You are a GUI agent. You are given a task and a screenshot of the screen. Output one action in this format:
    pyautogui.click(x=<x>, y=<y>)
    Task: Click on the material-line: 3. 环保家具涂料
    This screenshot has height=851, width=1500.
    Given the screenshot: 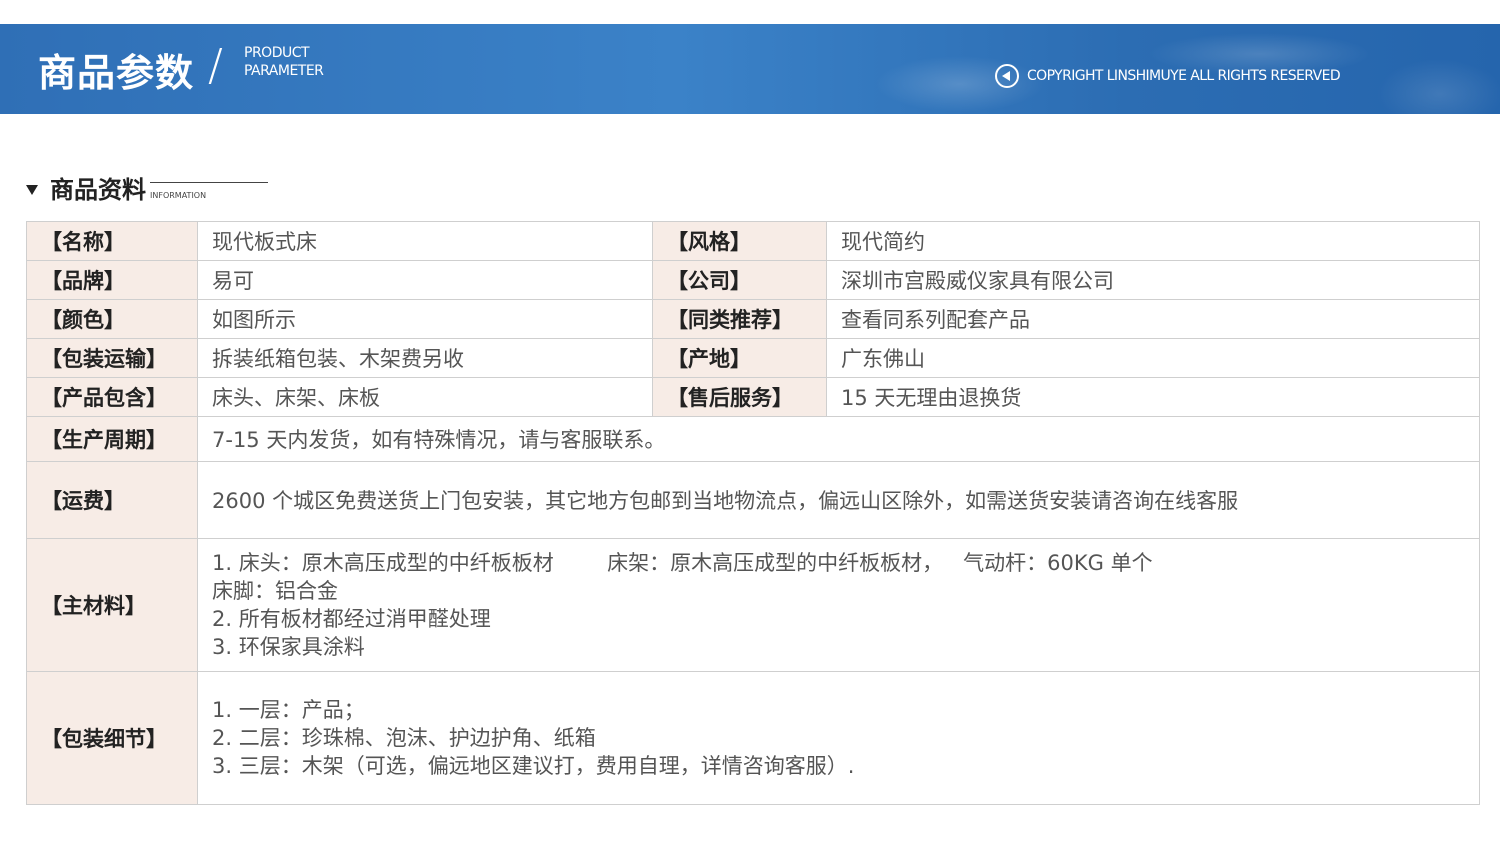 What is the action you would take?
    pyautogui.click(x=288, y=647)
    